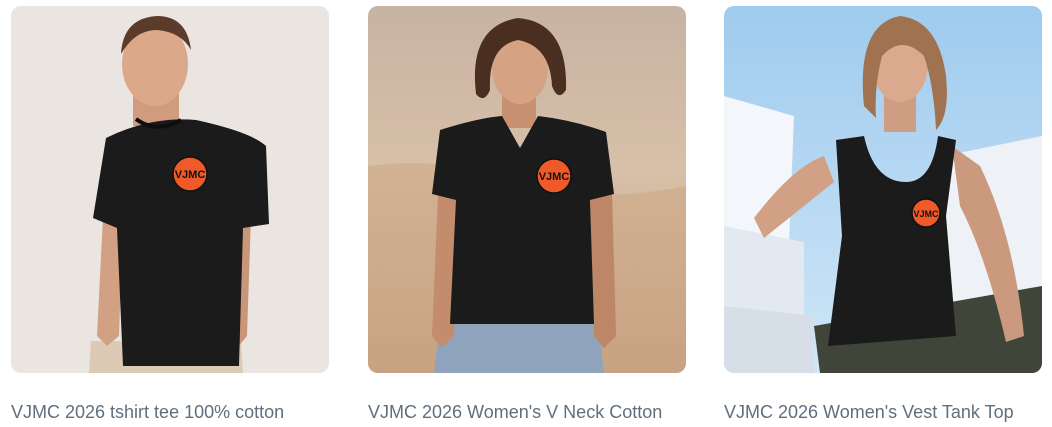  What do you see at coordinates (176, 412) in the screenshot?
I see `product-title-link: VJMC 2026 tshirt tee 100% cotton` at bounding box center [176, 412].